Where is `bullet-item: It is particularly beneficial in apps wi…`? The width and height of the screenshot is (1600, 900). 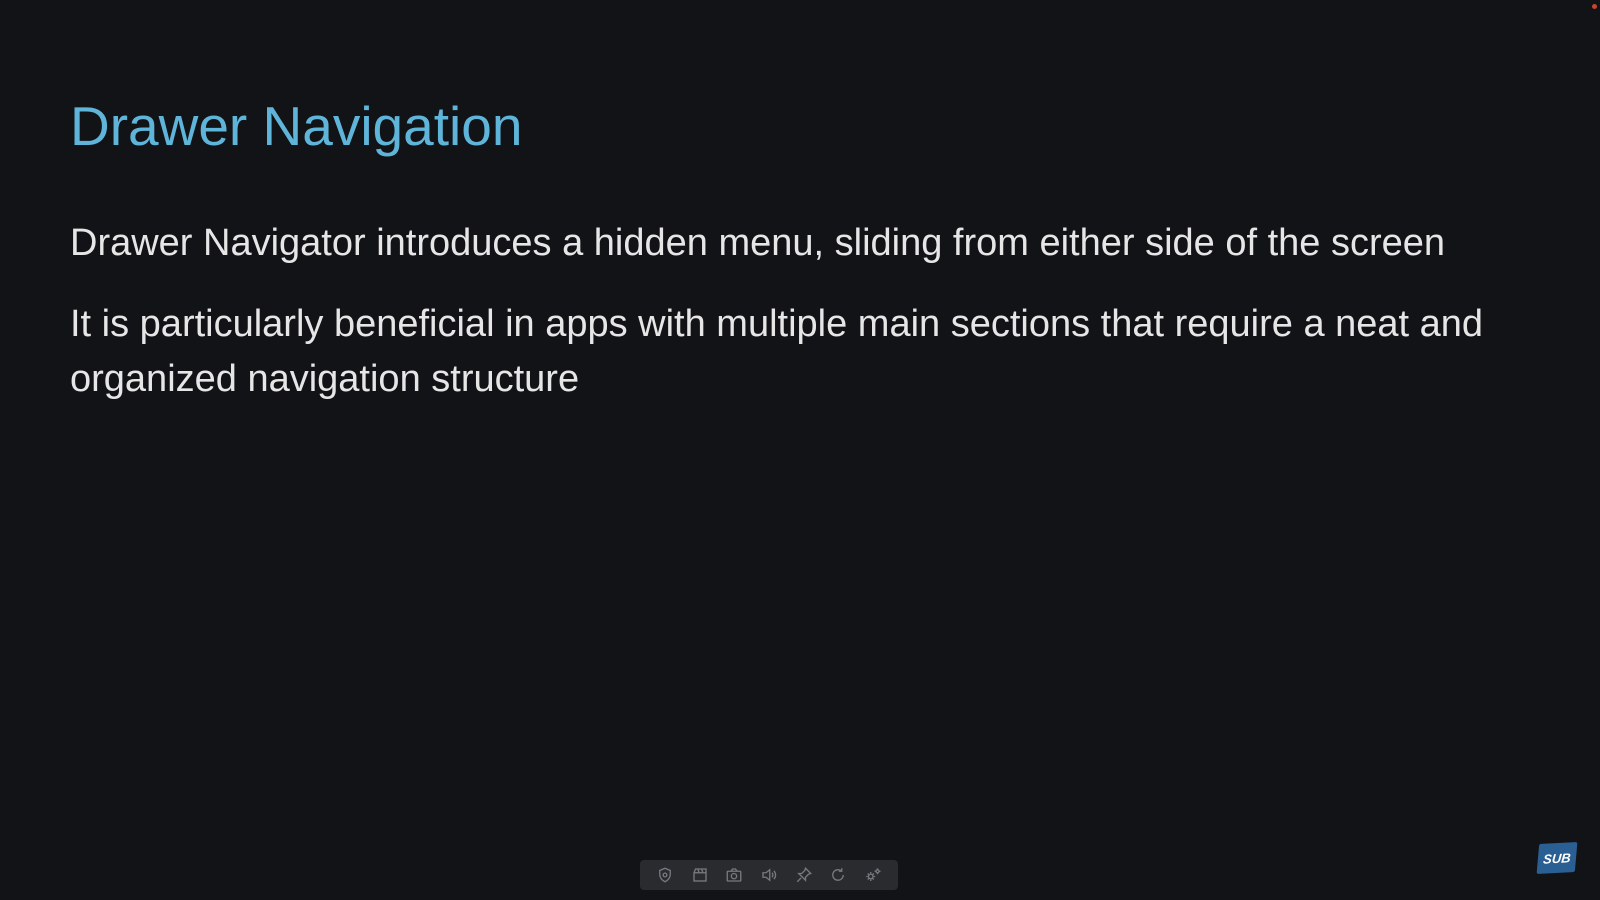 bullet-item: It is particularly beneficial in apps wi… is located at coordinates (777, 351).